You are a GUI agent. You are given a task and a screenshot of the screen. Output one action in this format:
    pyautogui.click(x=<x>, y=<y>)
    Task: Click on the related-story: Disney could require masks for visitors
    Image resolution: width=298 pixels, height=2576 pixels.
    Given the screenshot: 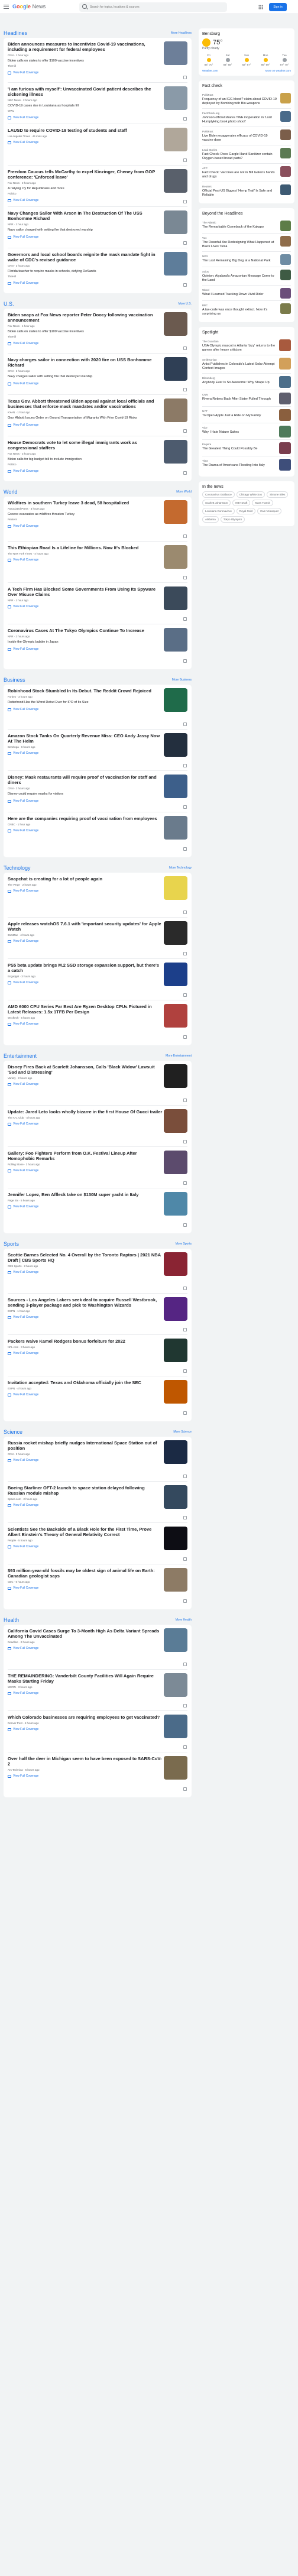 What is the action you would take?
    pyautogui.click(x=85, y=794)
    